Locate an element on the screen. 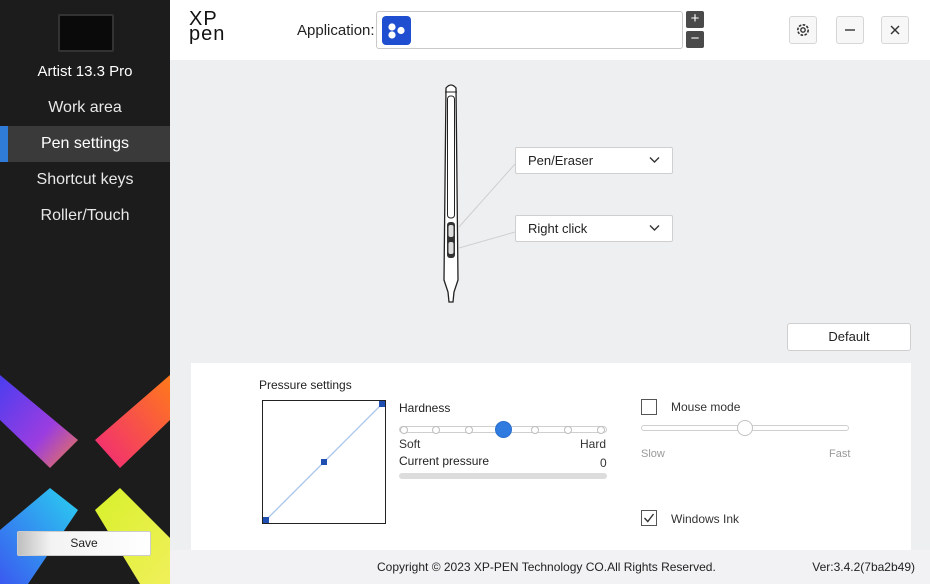 The image size is (930, 584). close-button is located at coordinates (895, 30).